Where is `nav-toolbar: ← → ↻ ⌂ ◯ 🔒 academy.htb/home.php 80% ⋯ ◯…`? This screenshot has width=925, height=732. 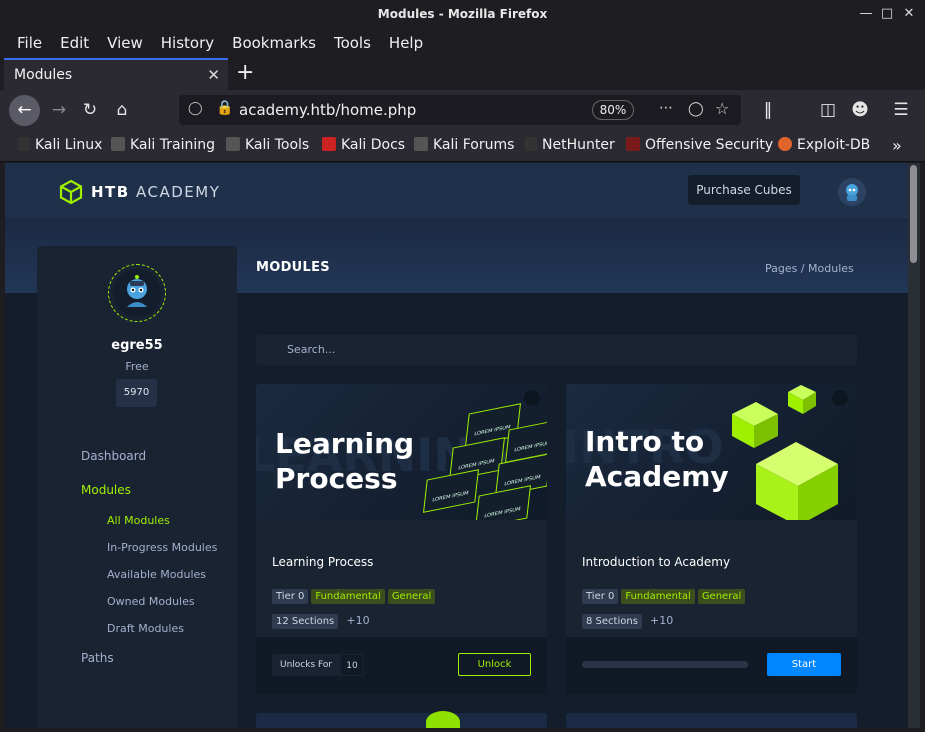
nav-toolbar: ← → ↻ ⌂ ◯ 🔒 academy.htb/home.php 80% ⋯ ◯… is located at coordinates (462, 110).